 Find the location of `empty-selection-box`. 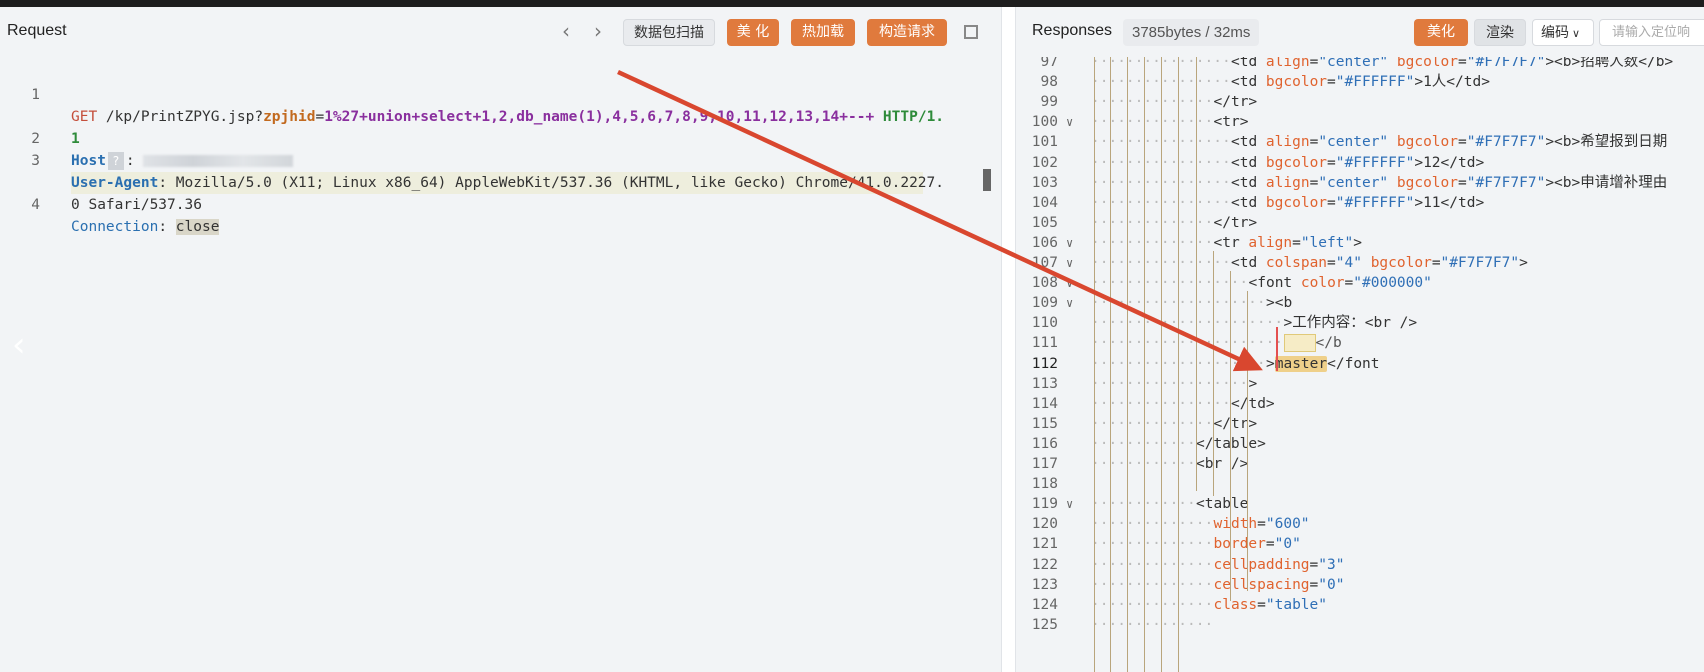

empty-selection-box is located at coordinates (1299, 343).